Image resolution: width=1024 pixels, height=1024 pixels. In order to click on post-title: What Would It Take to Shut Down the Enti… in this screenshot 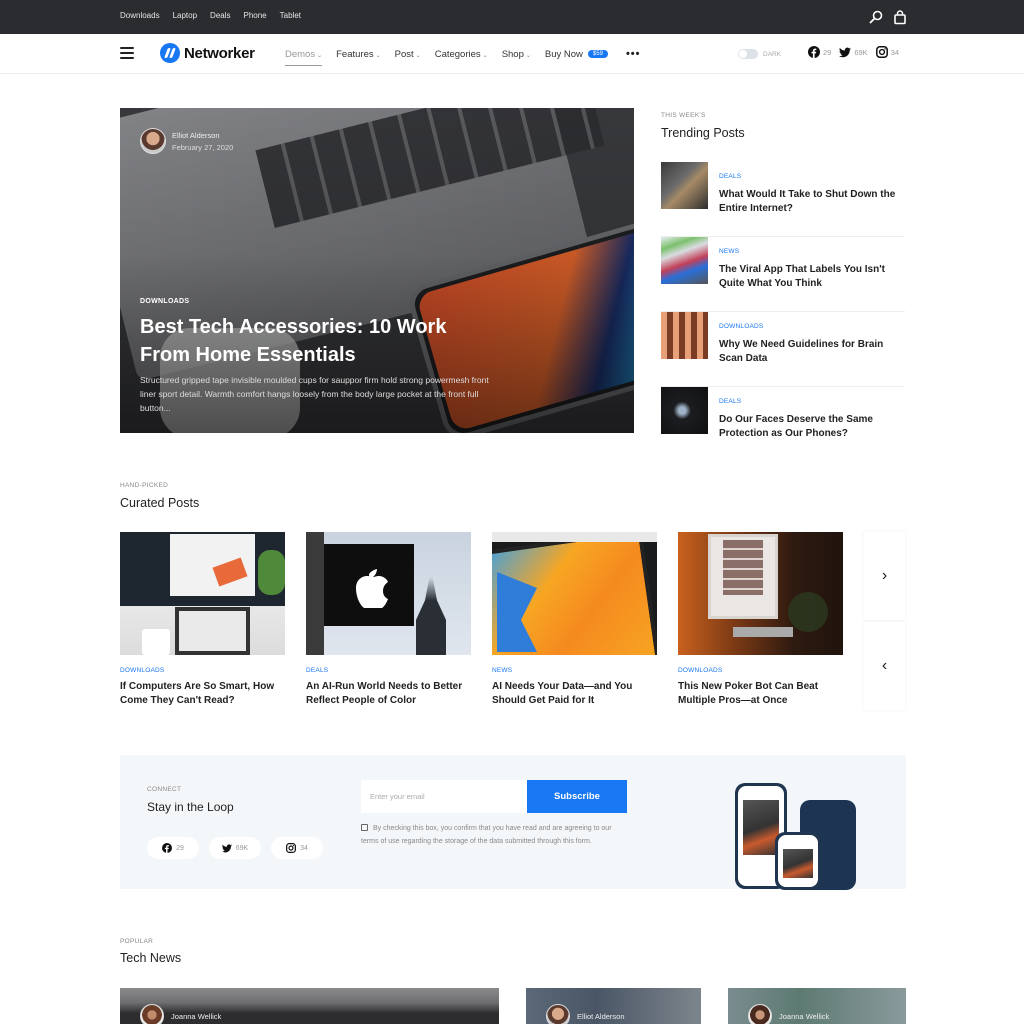, I will do `click(812, 202)`.